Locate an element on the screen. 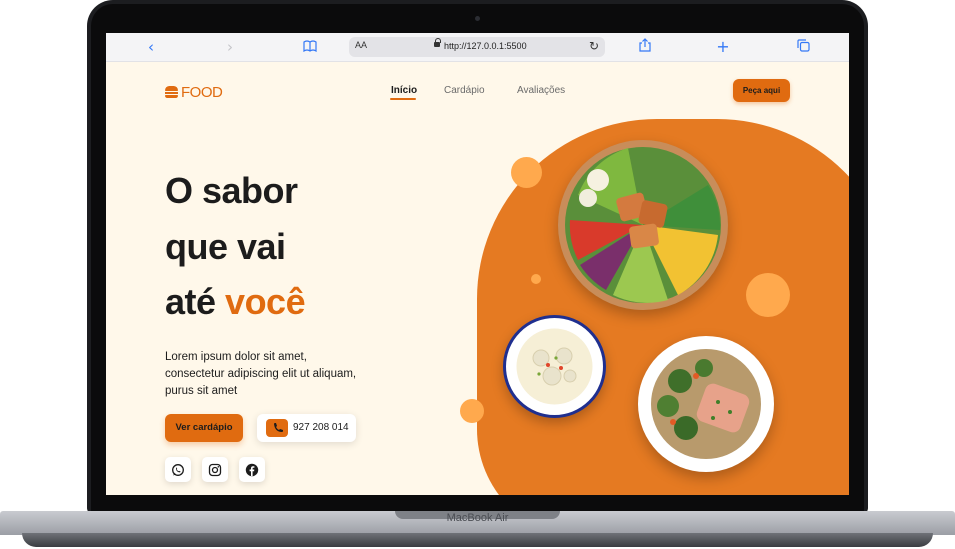 Image resolution: width=955 pixels, height=549 pixels. logo-text: FOOD is located at coordinates (202, 92).